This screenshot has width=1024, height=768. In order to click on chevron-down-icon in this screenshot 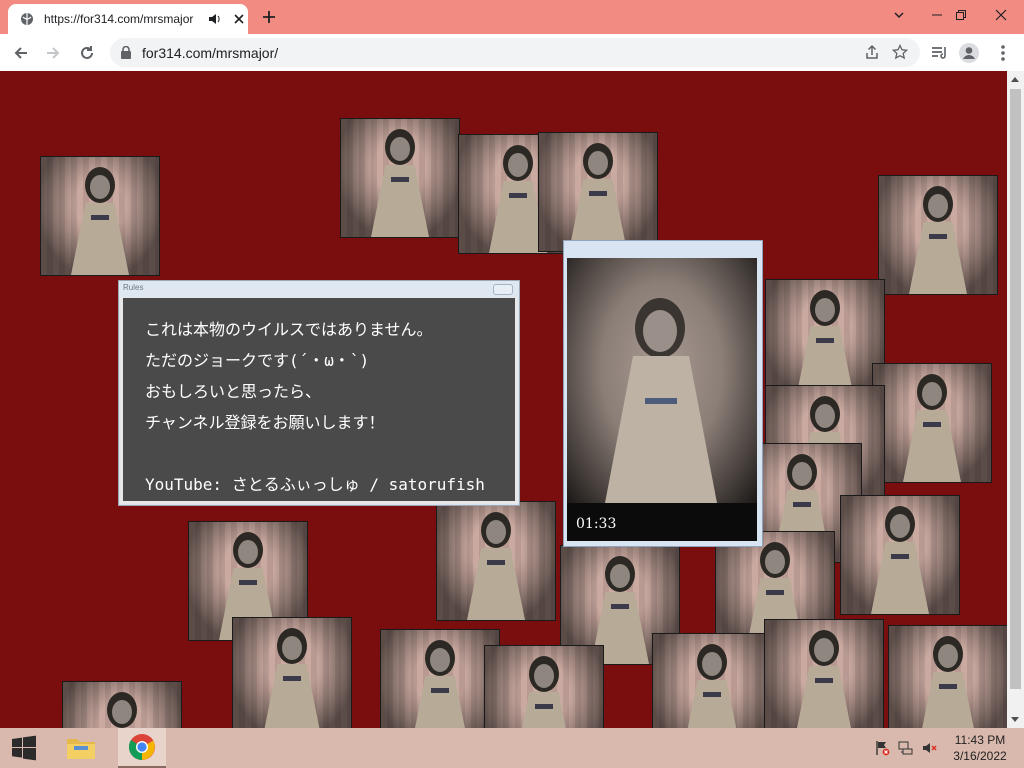, I will do `click(899, 15)`.